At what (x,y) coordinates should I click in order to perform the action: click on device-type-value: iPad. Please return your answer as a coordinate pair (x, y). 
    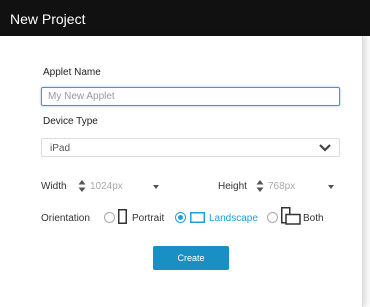
    Looking at the image, I should click on (60, 148).